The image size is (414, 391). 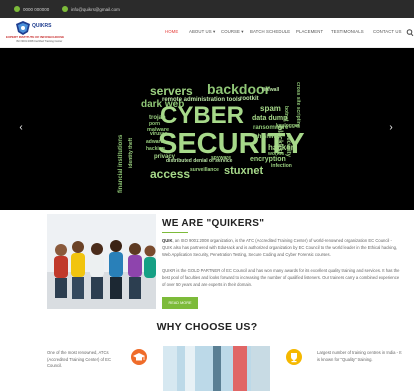 What do you see at coordinates (21, 128) in the screenshot?
I see `slider-prev-arrow: ‹` at bounding box center [21, 128].